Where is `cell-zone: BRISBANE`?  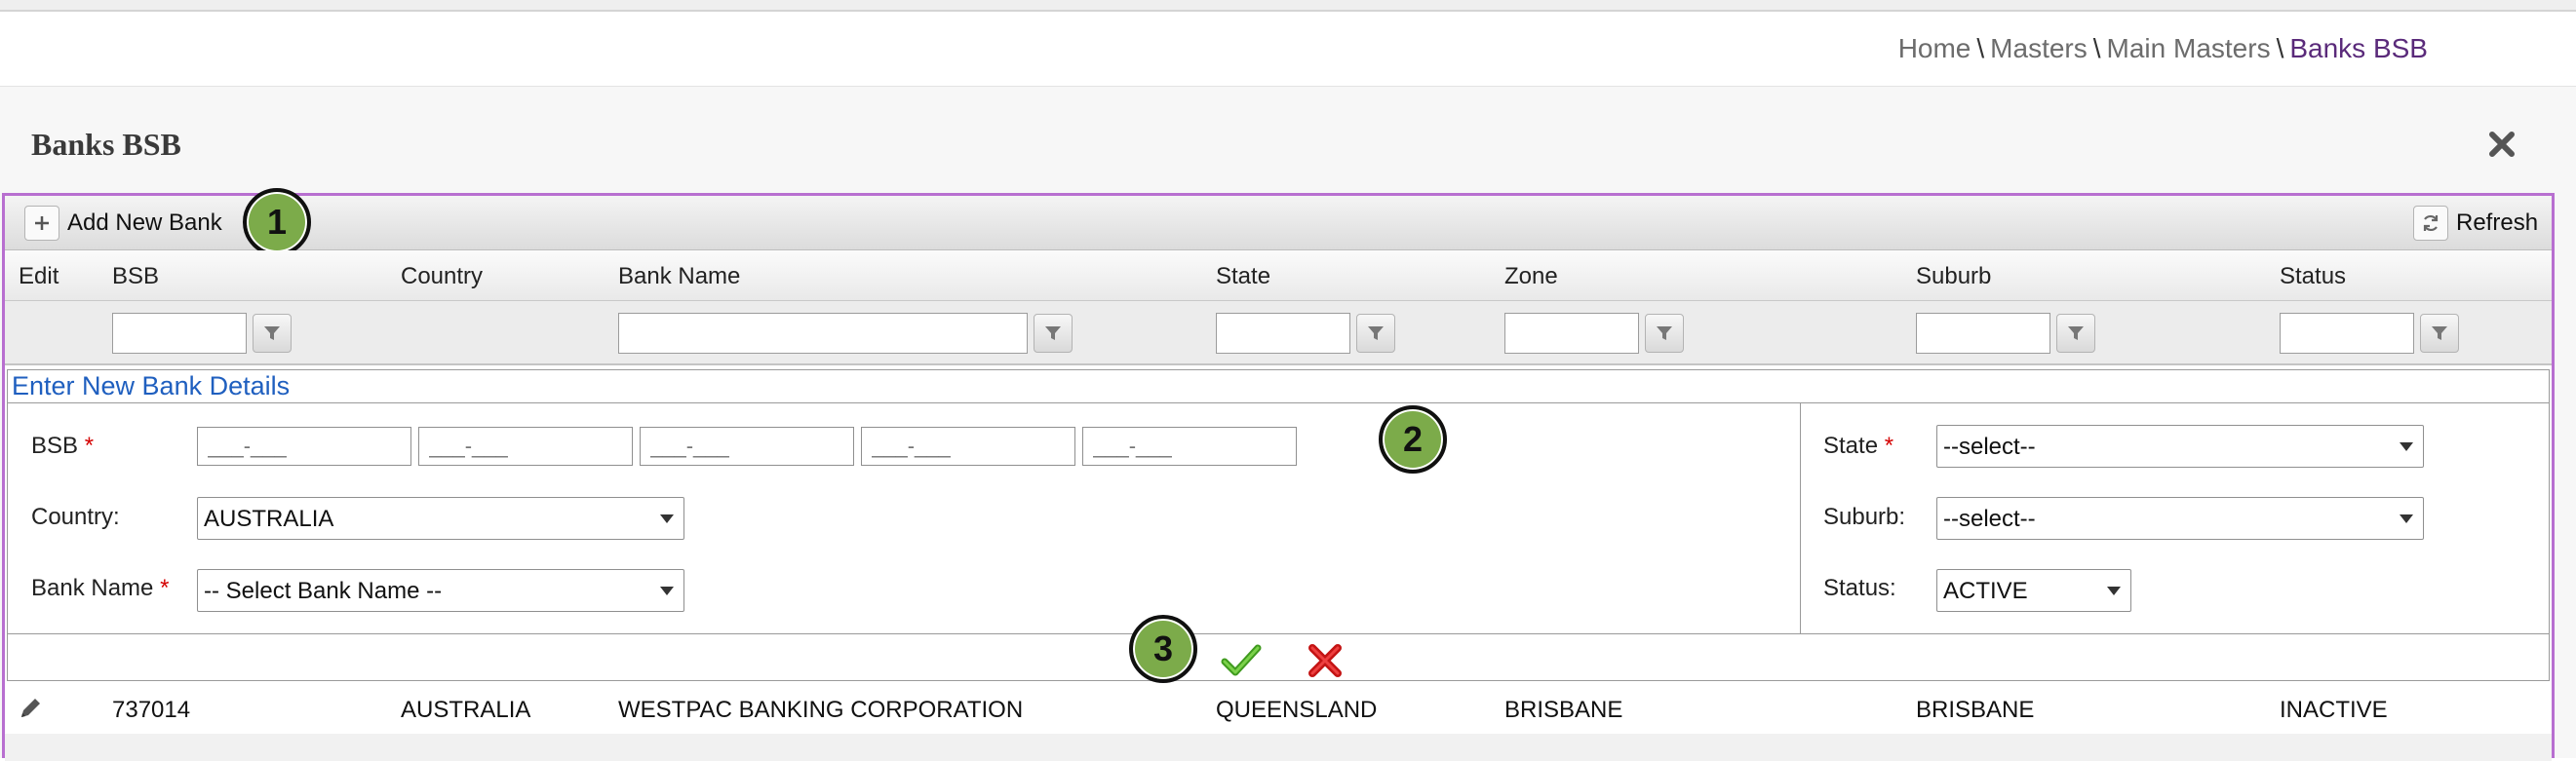
cell-zone: BRISBANE is located at coordinates (1563, 710).